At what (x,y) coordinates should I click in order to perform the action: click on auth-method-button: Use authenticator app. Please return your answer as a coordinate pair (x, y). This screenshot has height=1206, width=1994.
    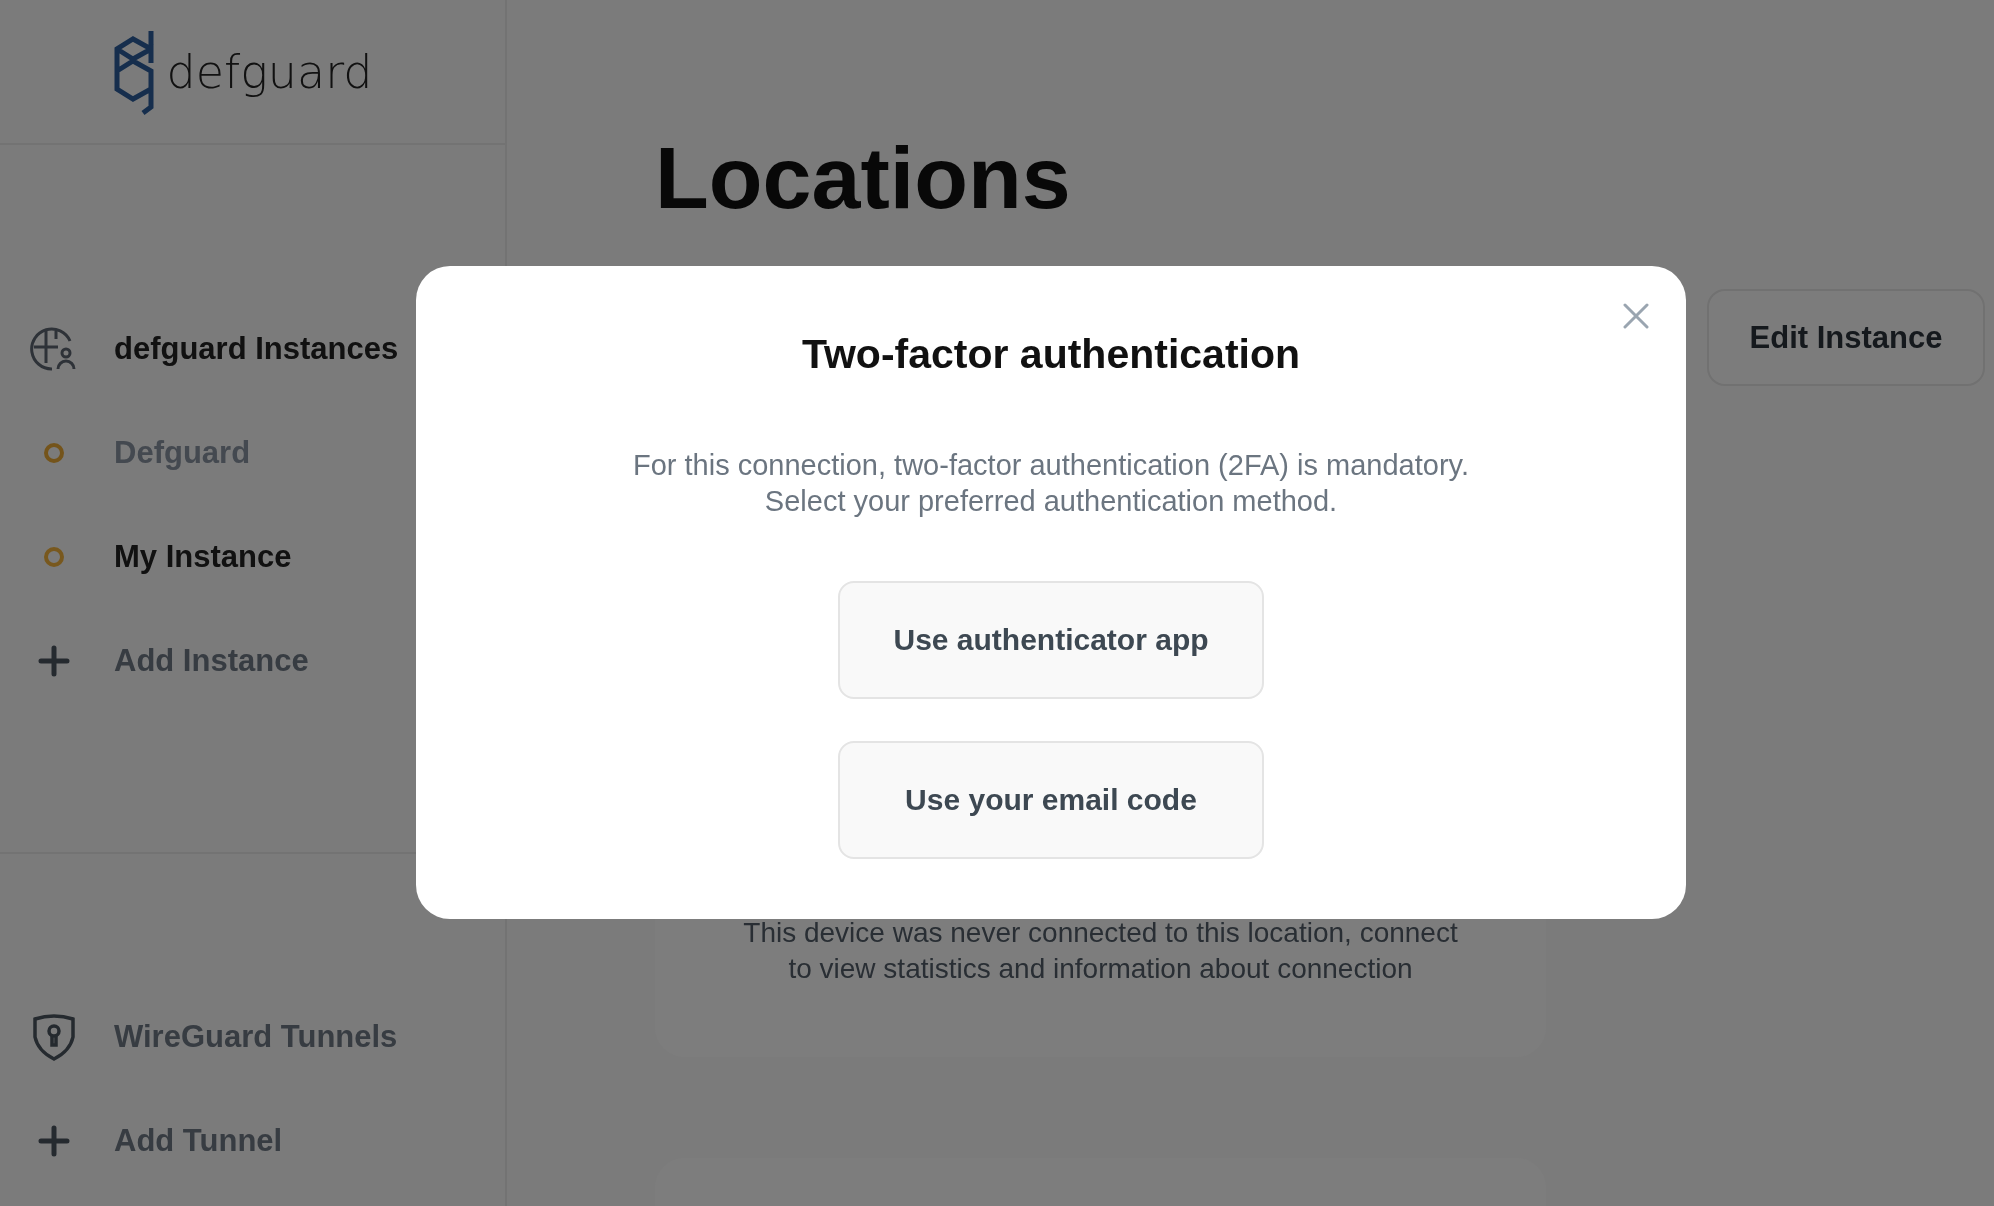
    Looking at the image, I should click on (1051, 640).